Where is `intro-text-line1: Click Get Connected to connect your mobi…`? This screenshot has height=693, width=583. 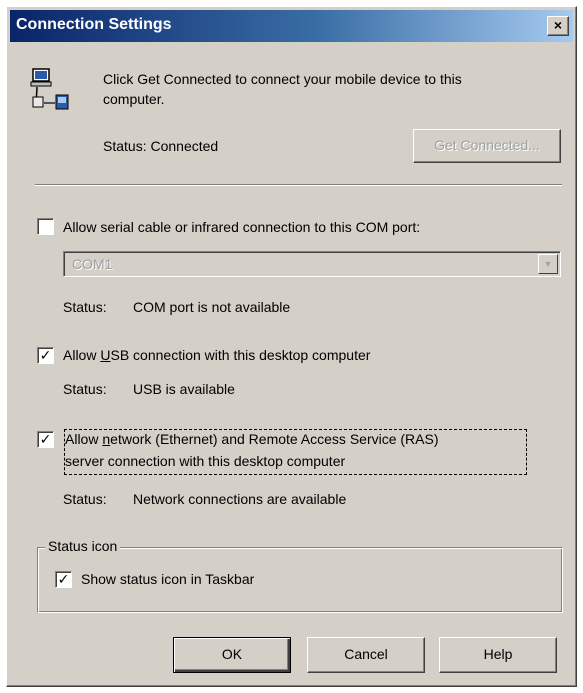
intro-text-line1: Click Get Connected to connect your mobi… is located at coordinates (282, 79).